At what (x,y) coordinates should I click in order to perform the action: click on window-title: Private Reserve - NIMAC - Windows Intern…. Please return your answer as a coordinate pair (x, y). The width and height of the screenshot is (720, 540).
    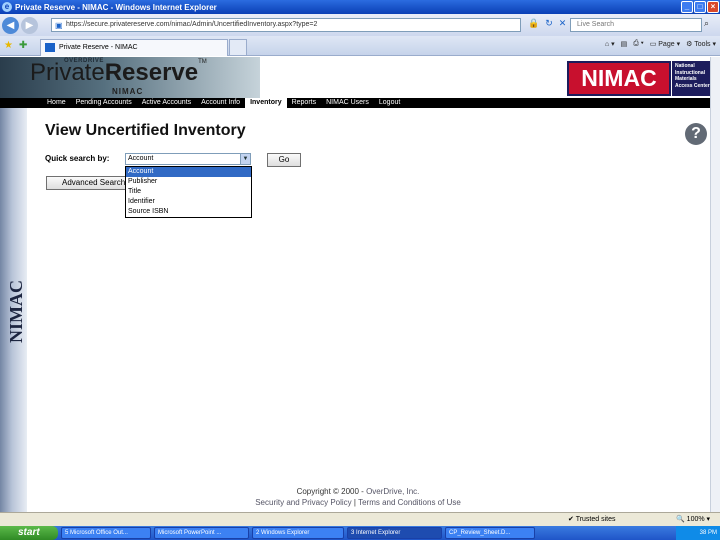
    Looking at the image, I should click on (116, 7).